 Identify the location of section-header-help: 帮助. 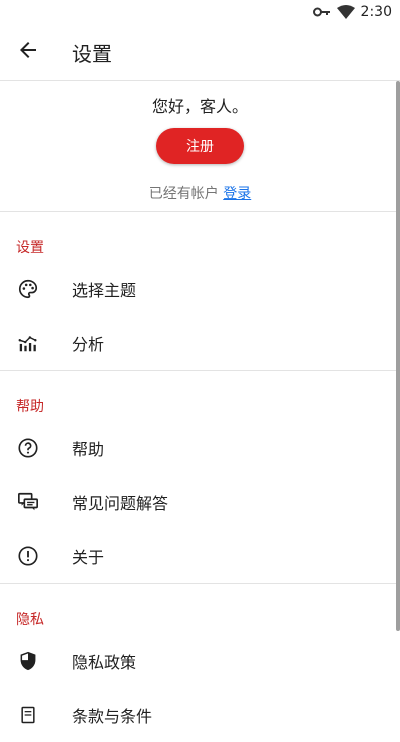
(30, 407).